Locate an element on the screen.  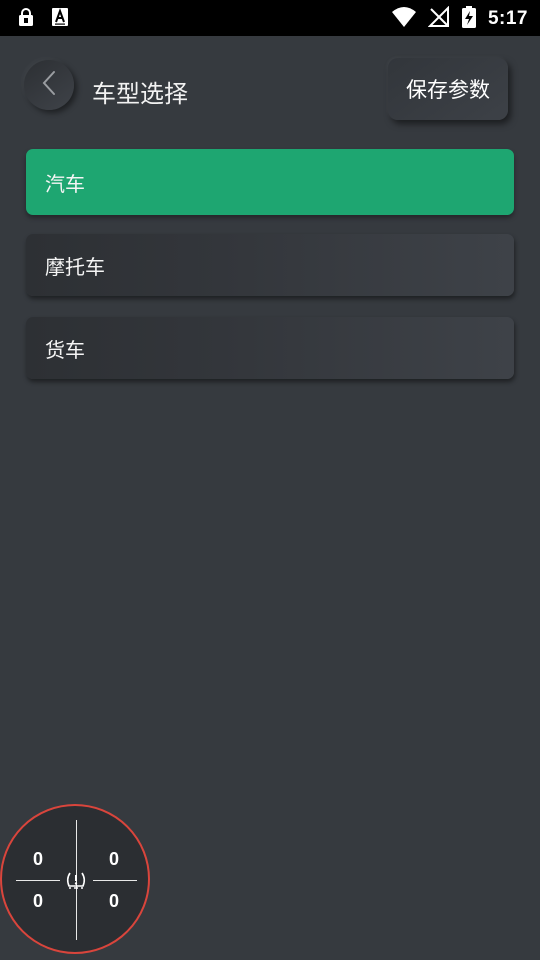
list-item-label: 汽车 is located at coordinates (65, 183).